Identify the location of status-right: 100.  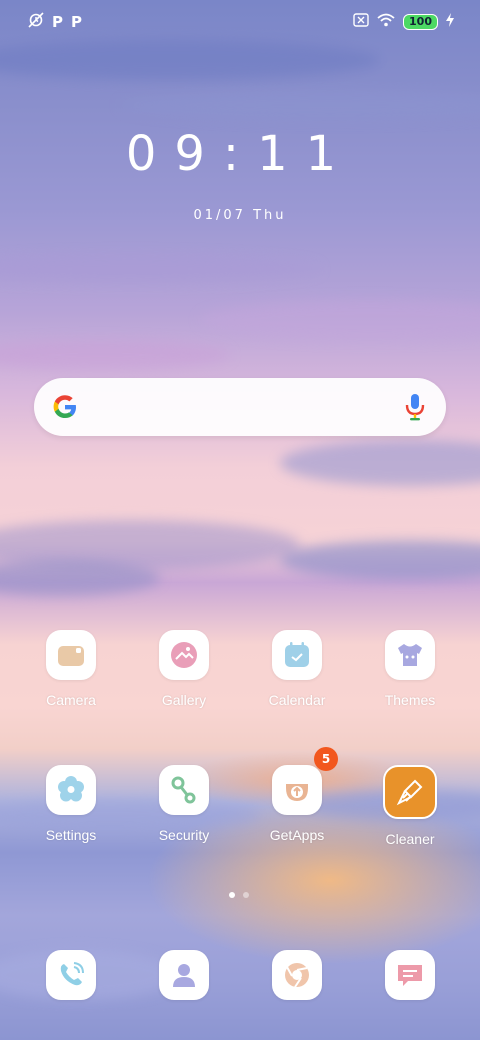
(403, 21).